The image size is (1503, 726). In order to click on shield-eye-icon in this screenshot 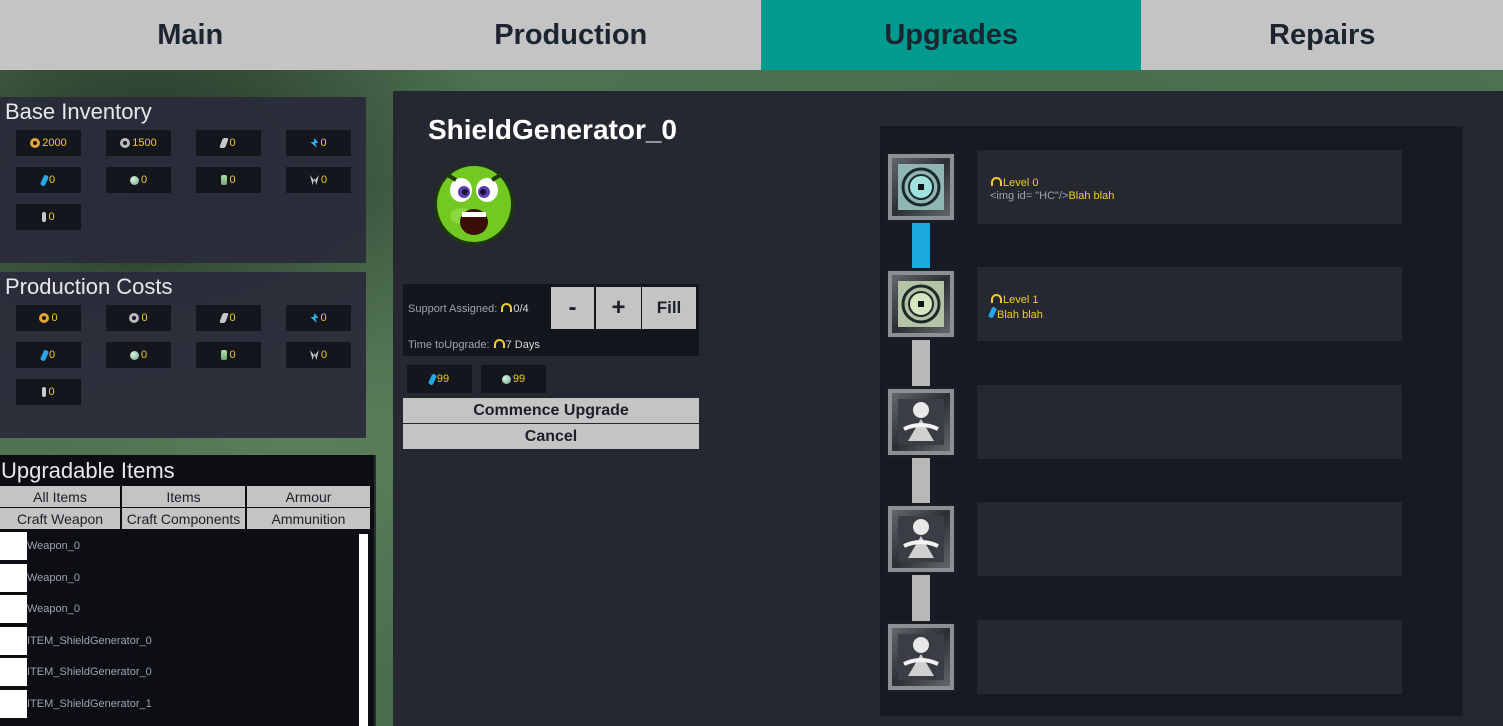, I will do `click(921, 304)`.